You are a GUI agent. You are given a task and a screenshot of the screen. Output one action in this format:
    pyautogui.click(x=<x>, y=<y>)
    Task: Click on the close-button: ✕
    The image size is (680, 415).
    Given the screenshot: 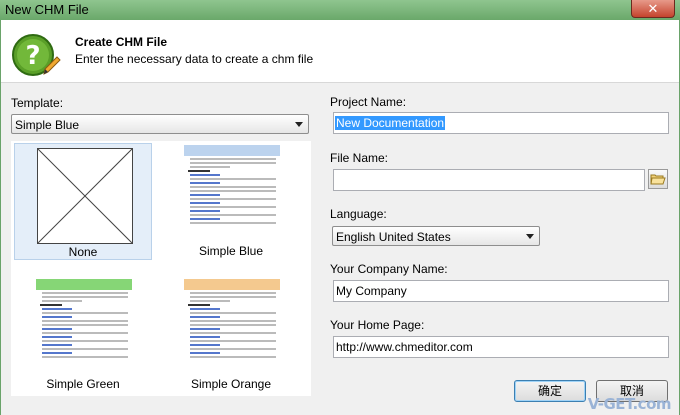 What is the action you would take?
    pyautogui.click(x=653, y=9)
    